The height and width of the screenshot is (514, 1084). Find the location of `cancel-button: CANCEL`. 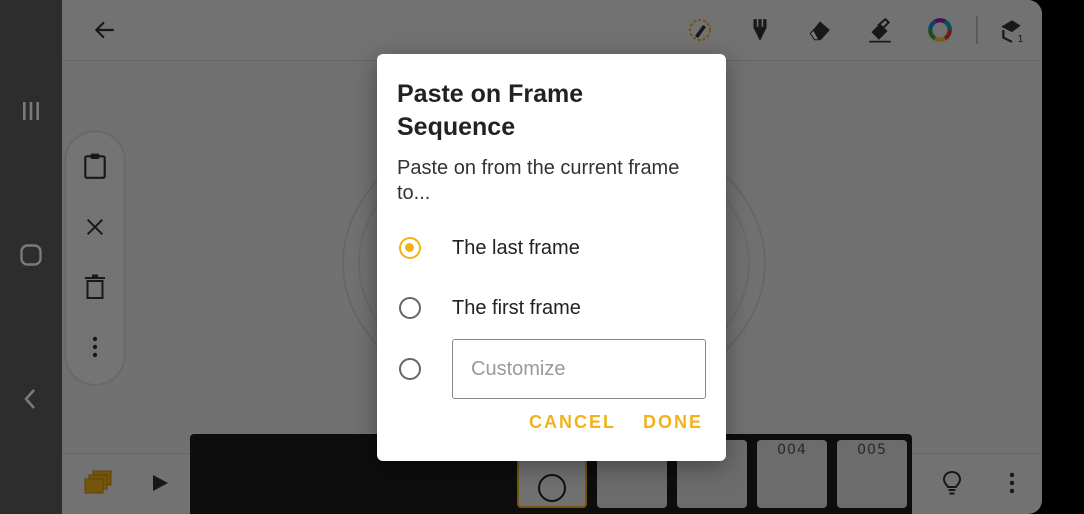

cancel-button: CANCEL is located at coordinates (572, 422).